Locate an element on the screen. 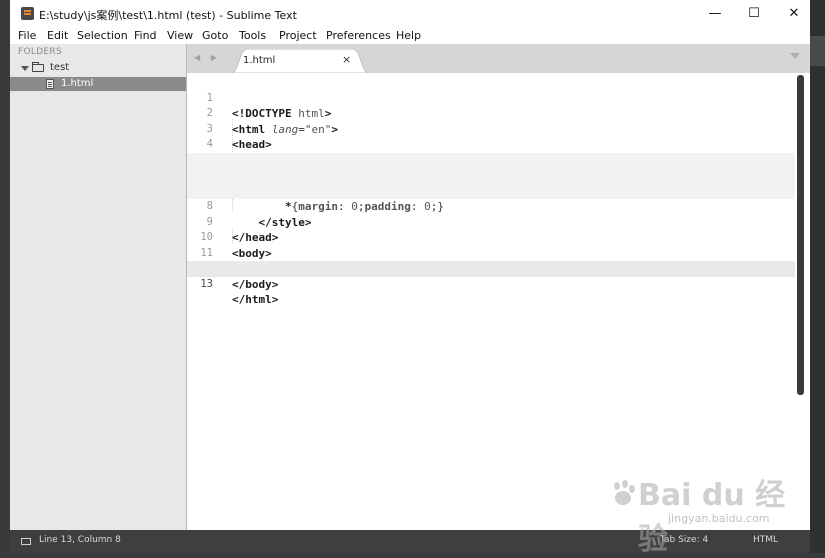  vertical-scrollbar is located at coordinates (800, 235).